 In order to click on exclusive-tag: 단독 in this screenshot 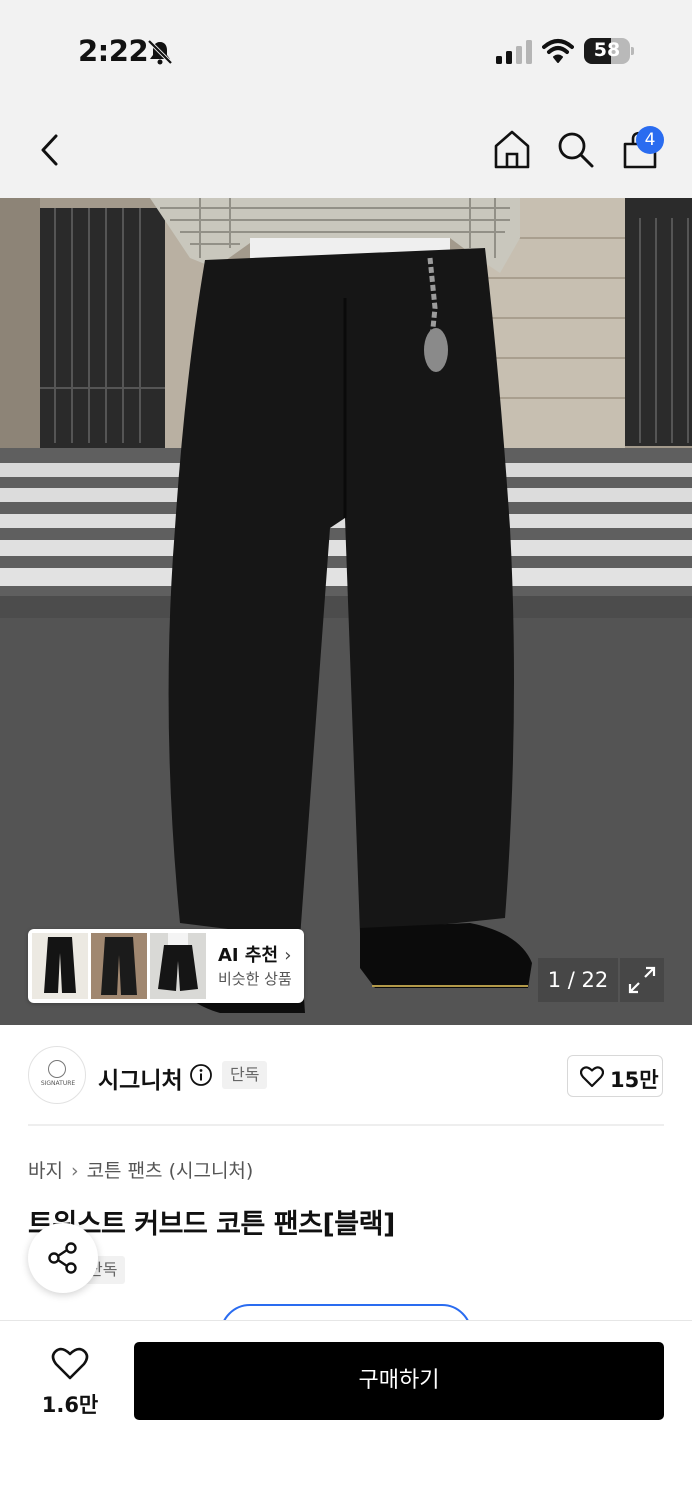, I will do `click(245, 1075)`.